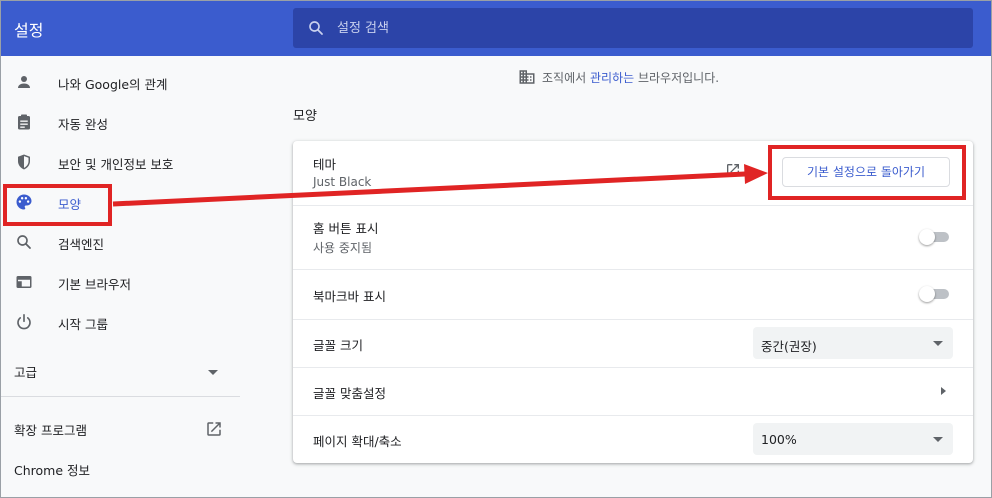  What do you see at coordinates (120, 242) in the screenshot?
I see `sidebar-item-search-engine: 검색엔진` at bounding box center [120, 242].